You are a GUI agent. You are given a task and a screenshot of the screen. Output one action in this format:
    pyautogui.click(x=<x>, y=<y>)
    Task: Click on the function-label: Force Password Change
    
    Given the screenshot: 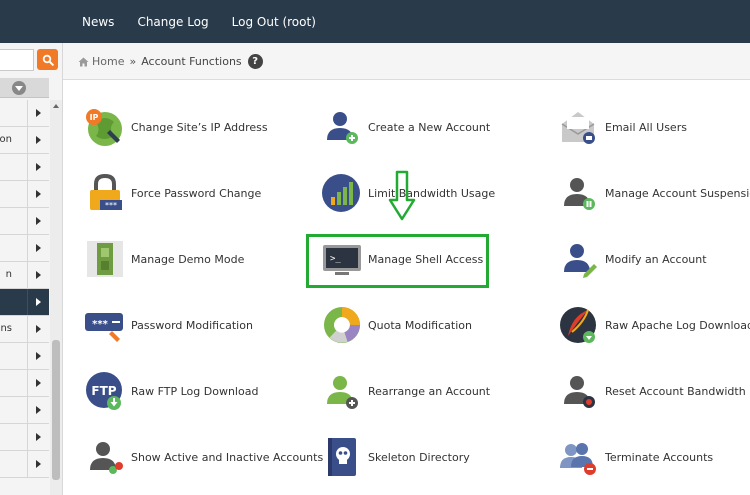 What is the action you would take?
    pyautogui.click(x=196, y=193)
    